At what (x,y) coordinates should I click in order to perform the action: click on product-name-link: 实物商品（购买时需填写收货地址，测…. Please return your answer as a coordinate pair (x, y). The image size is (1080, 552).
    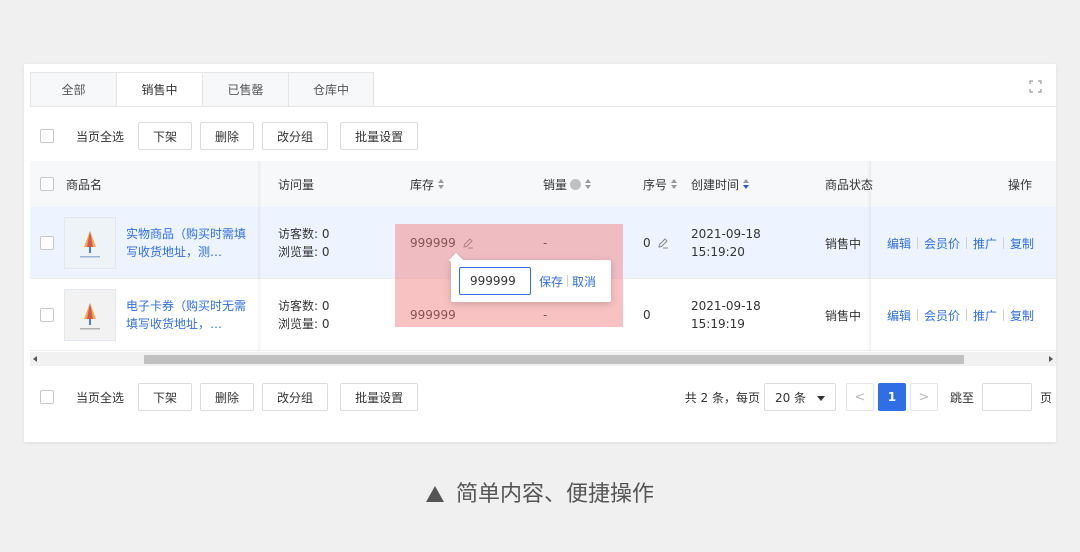
    Looking at the image, I should click on (187, 243).